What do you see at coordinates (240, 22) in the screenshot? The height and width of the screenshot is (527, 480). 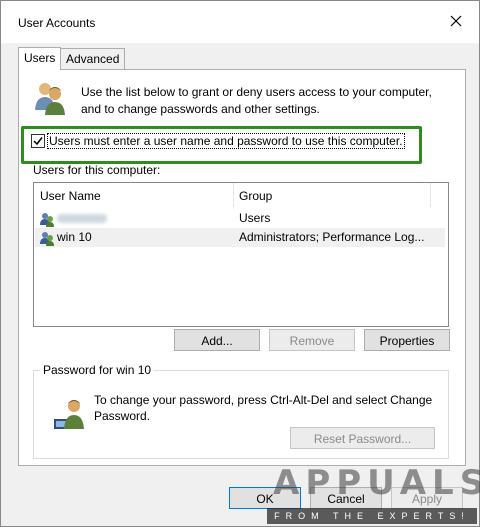 I see `title-bar: User Accounts` at bounding box center [240, 22].